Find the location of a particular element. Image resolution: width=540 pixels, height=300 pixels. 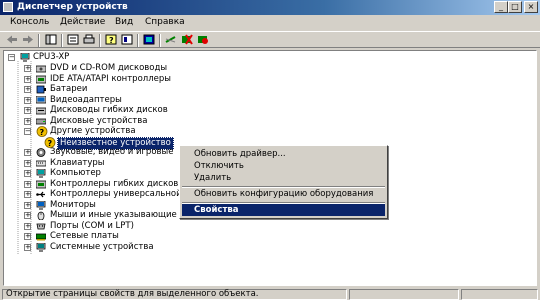

window-title: Диспетчер устройств is located at coordinates (72, 7).